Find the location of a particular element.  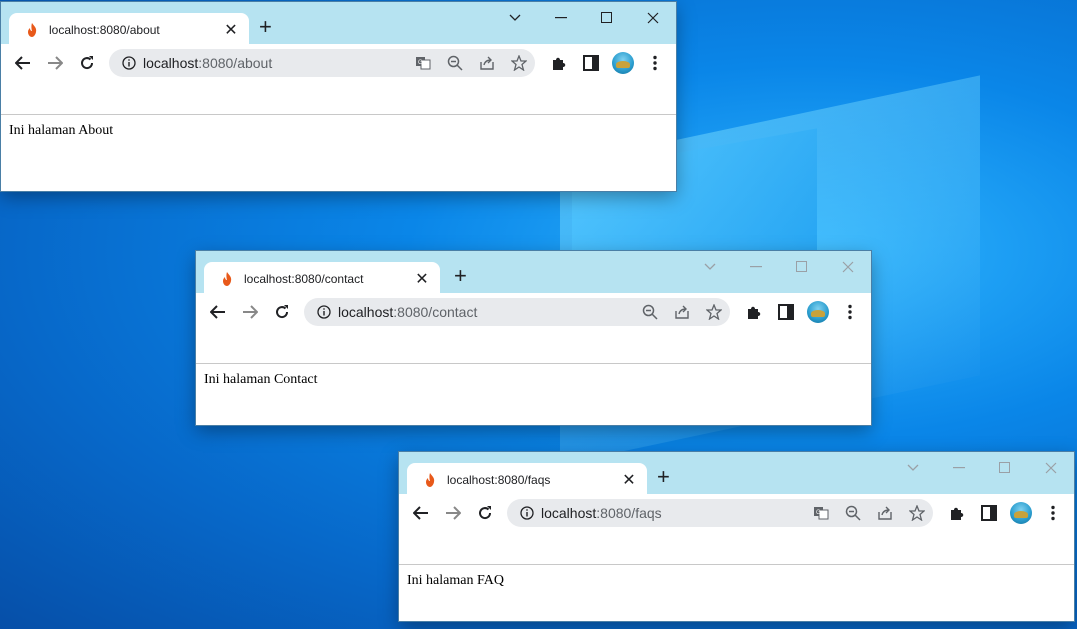

page-content: Ini halaman About is located at coordinates (61, 130).